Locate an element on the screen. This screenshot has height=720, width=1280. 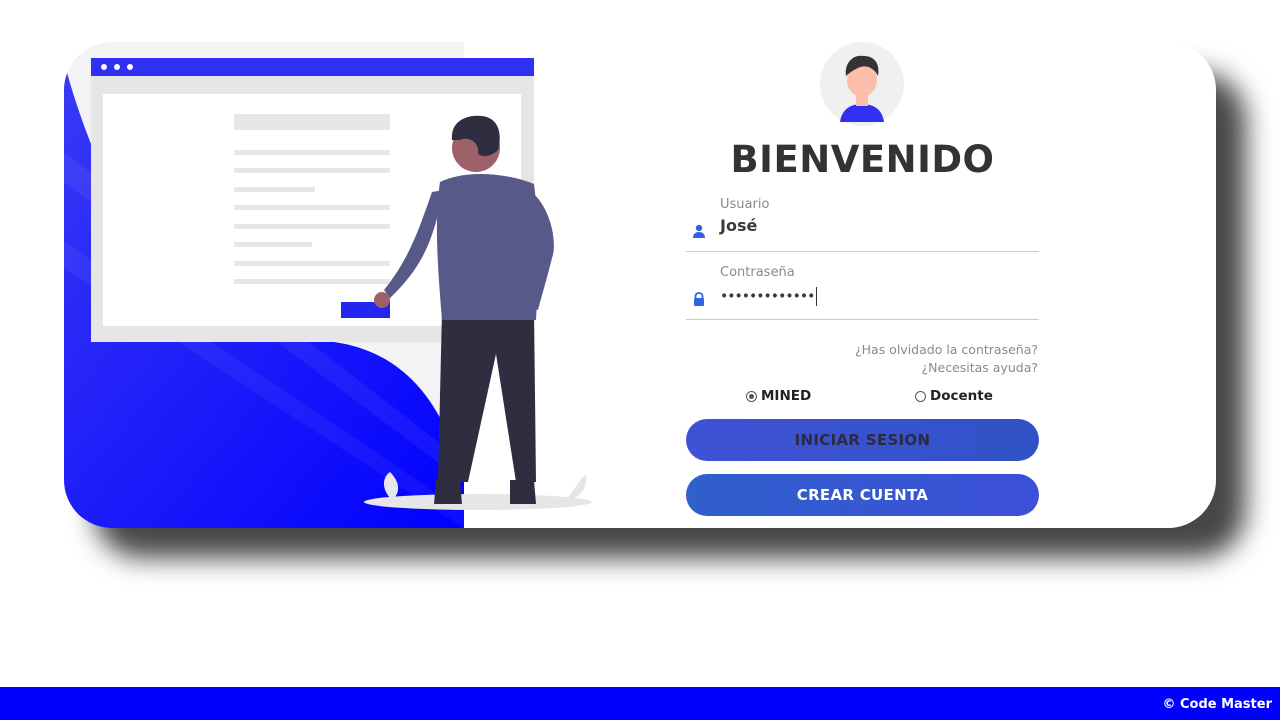
need-help-link: ¿Necesitas ayuda? is located at coordinates (980, 367).